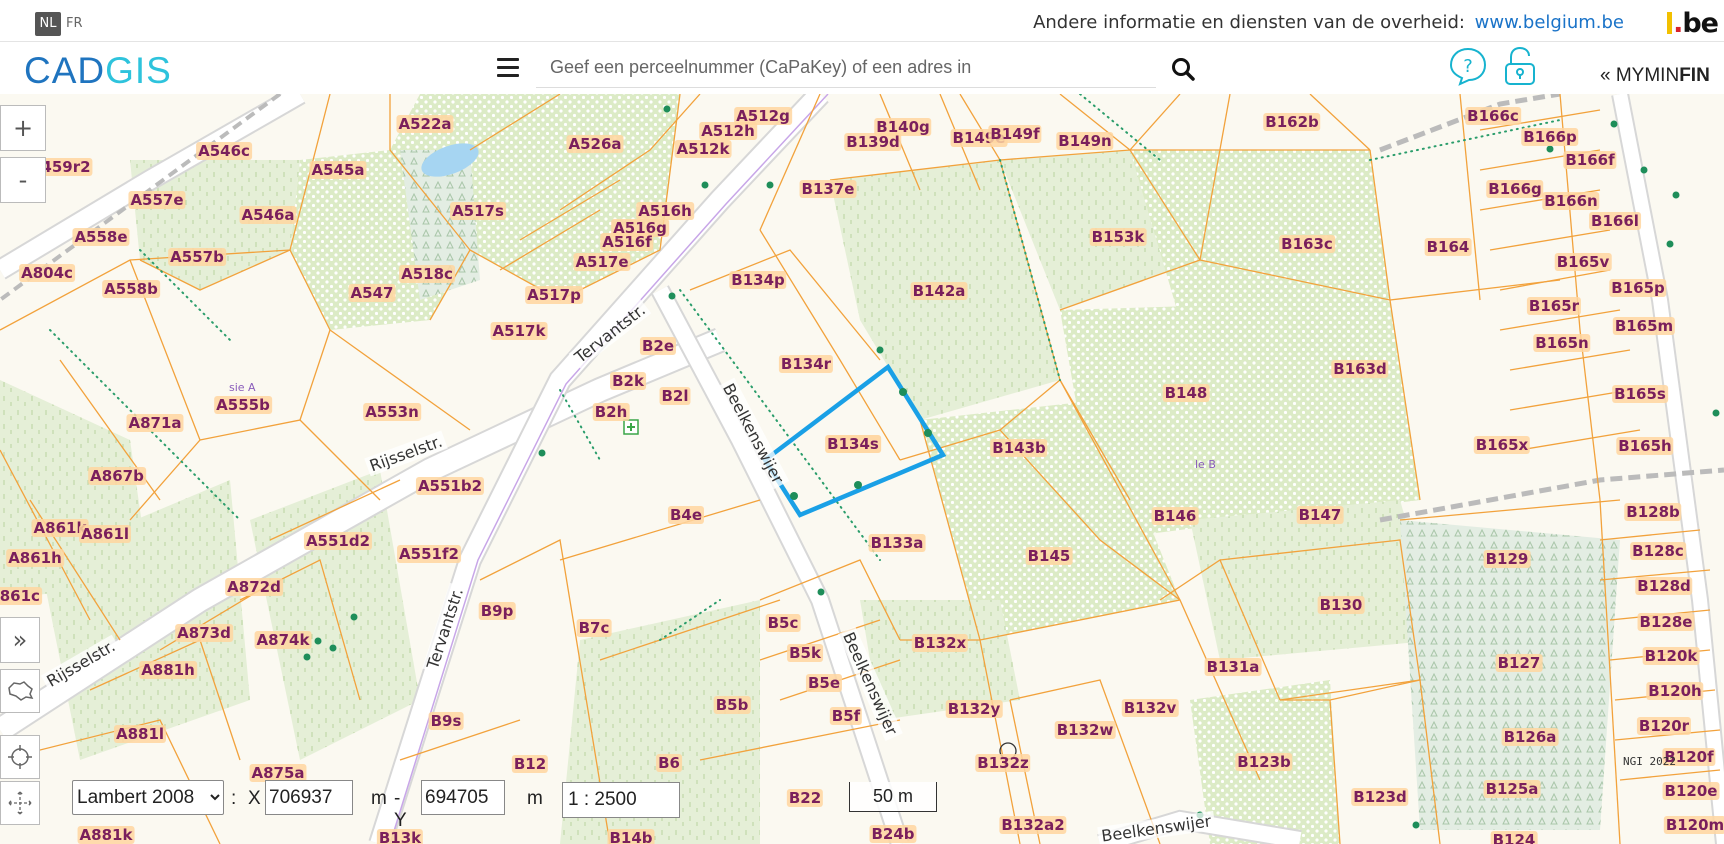  I want to click on parcel-label: B132y, so click(974, 709).